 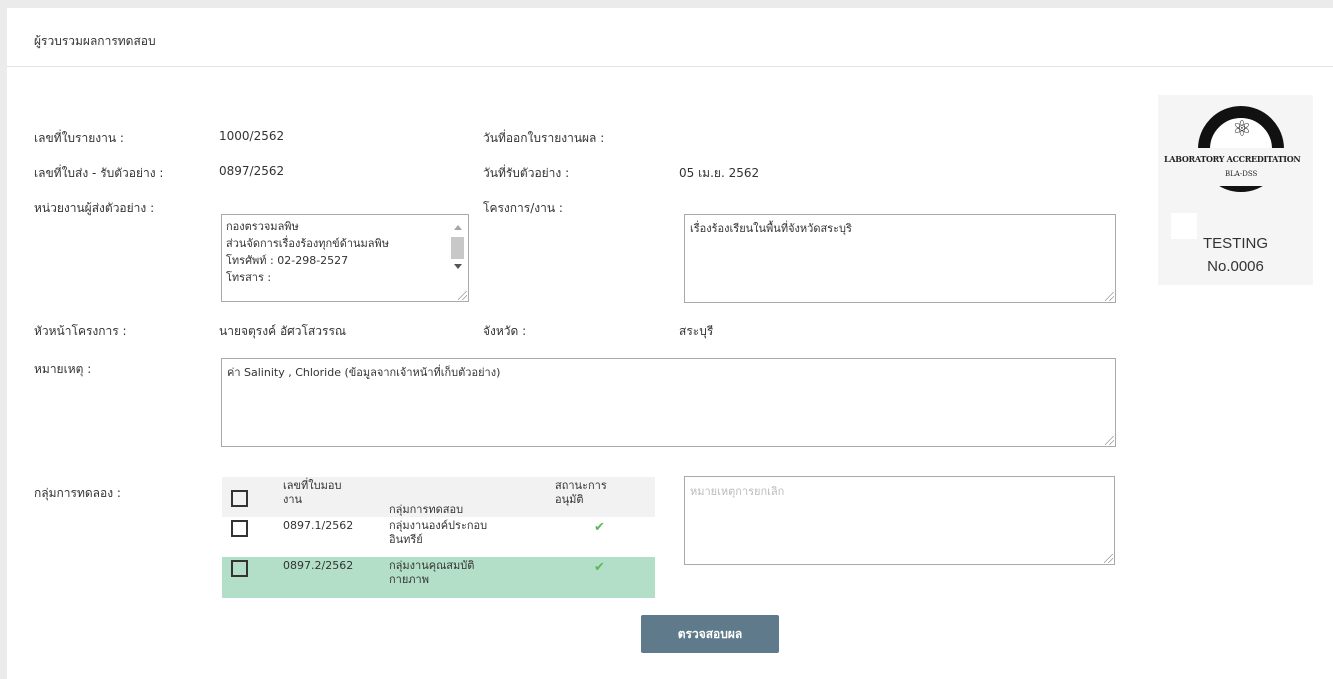 I want to click on atom-icon: ⚛, so click(x=1242, y=129).